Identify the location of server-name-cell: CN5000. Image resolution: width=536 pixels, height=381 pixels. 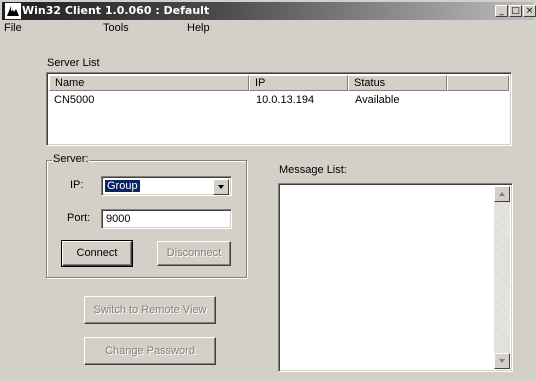
(74, 100).